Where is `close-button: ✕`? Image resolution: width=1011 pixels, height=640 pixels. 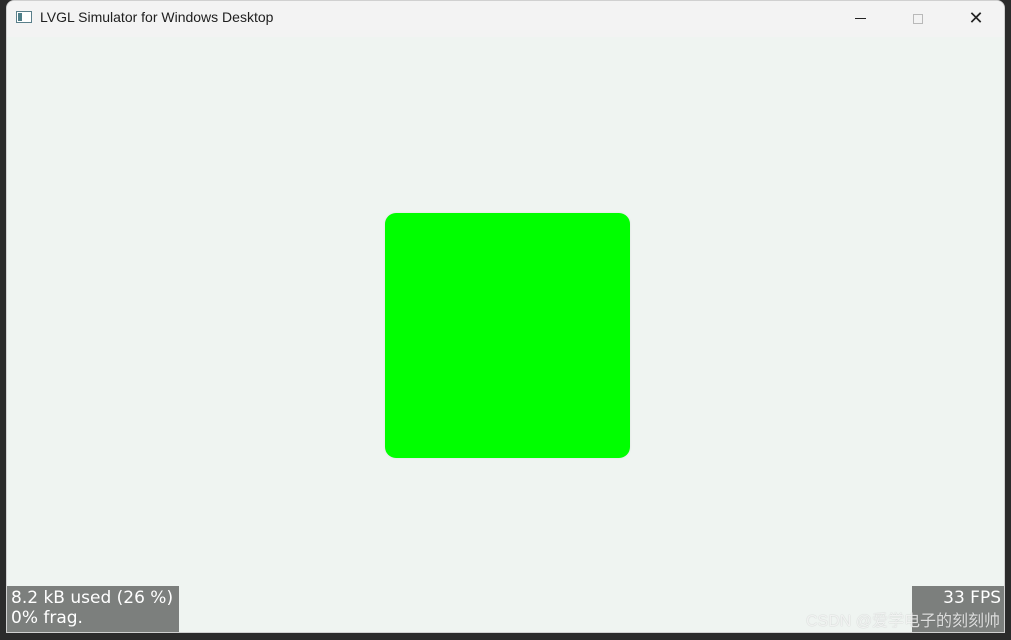
close-button: ✕ is located at coordinates (976, 19).